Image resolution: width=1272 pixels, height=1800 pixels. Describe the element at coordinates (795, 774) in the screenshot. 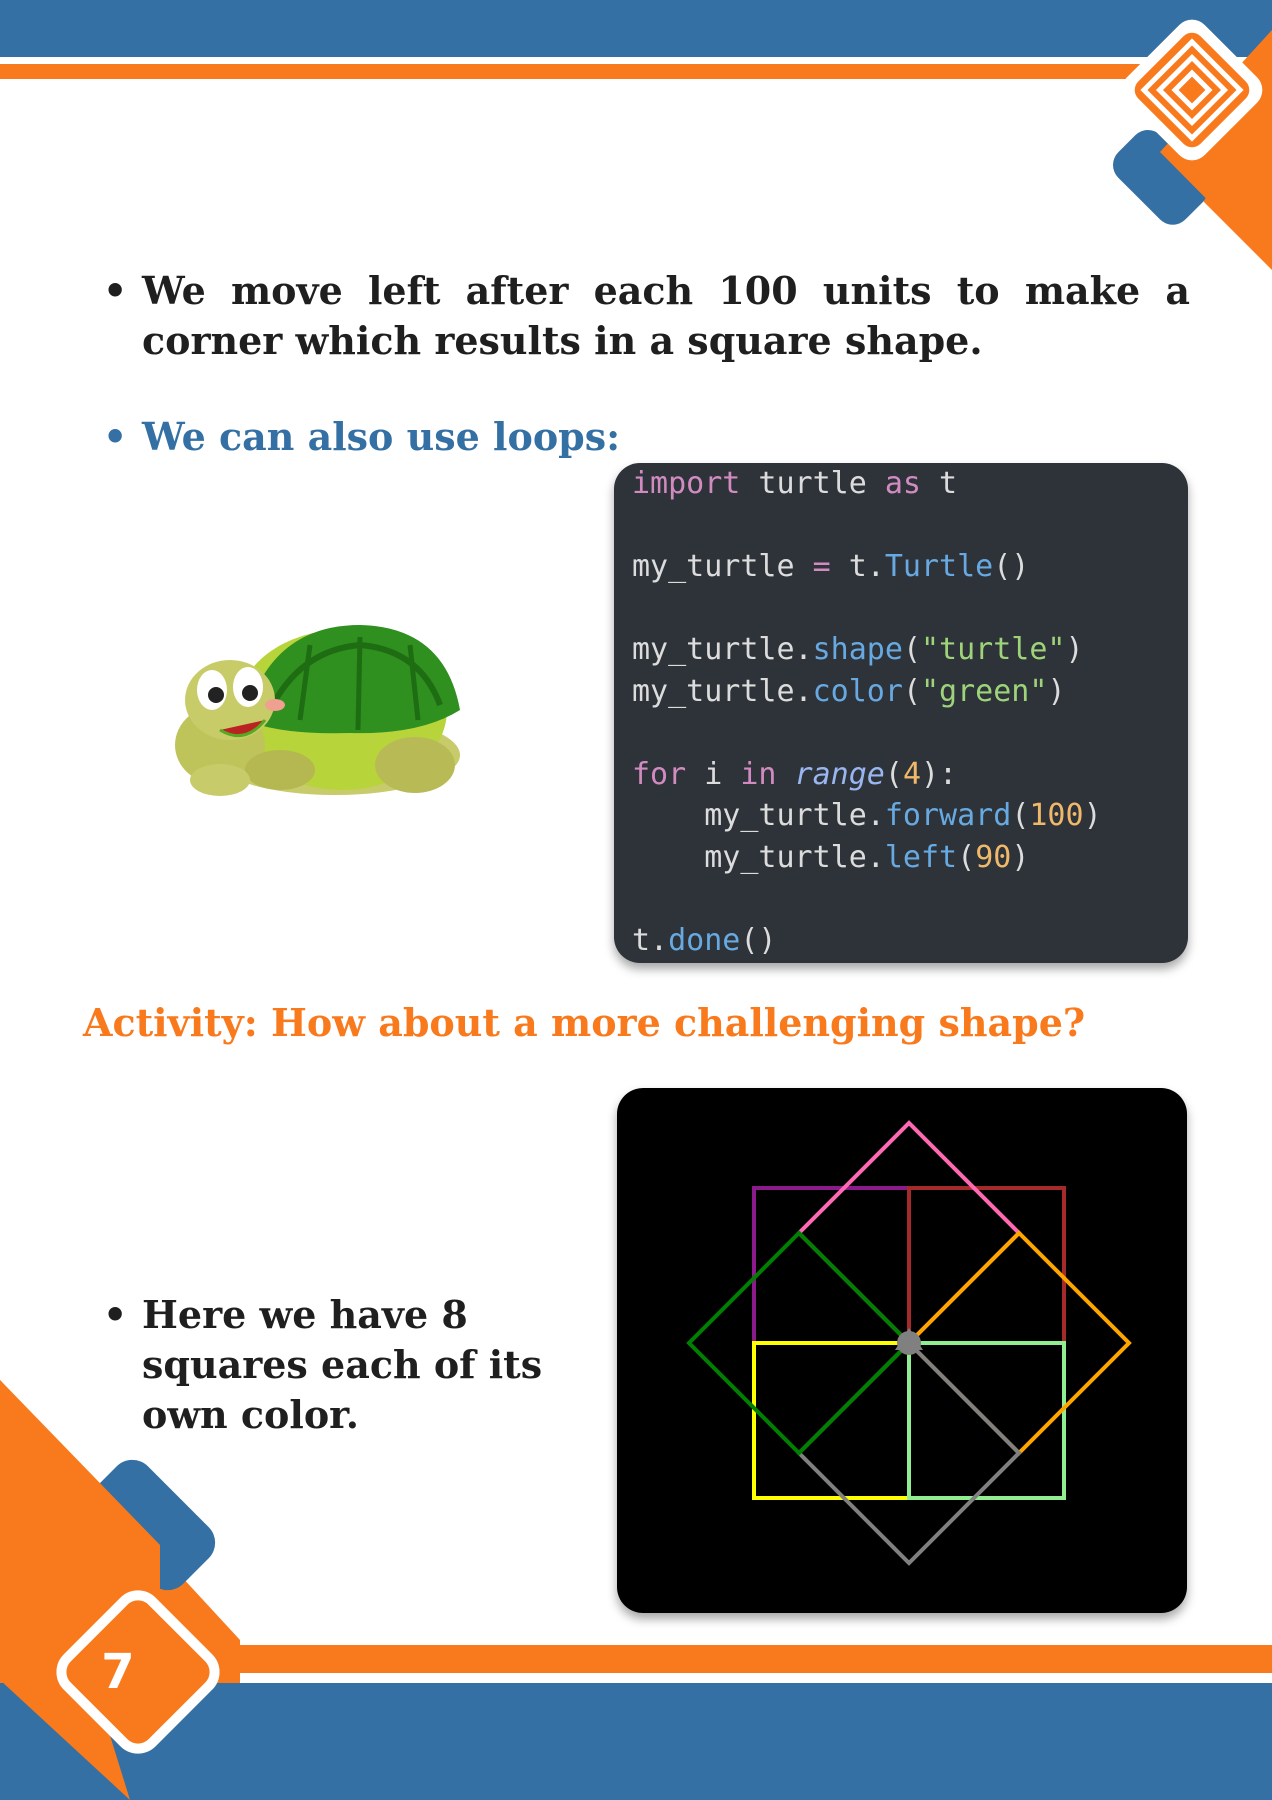

I see `code-line-5: for i in range(4):` at that location.